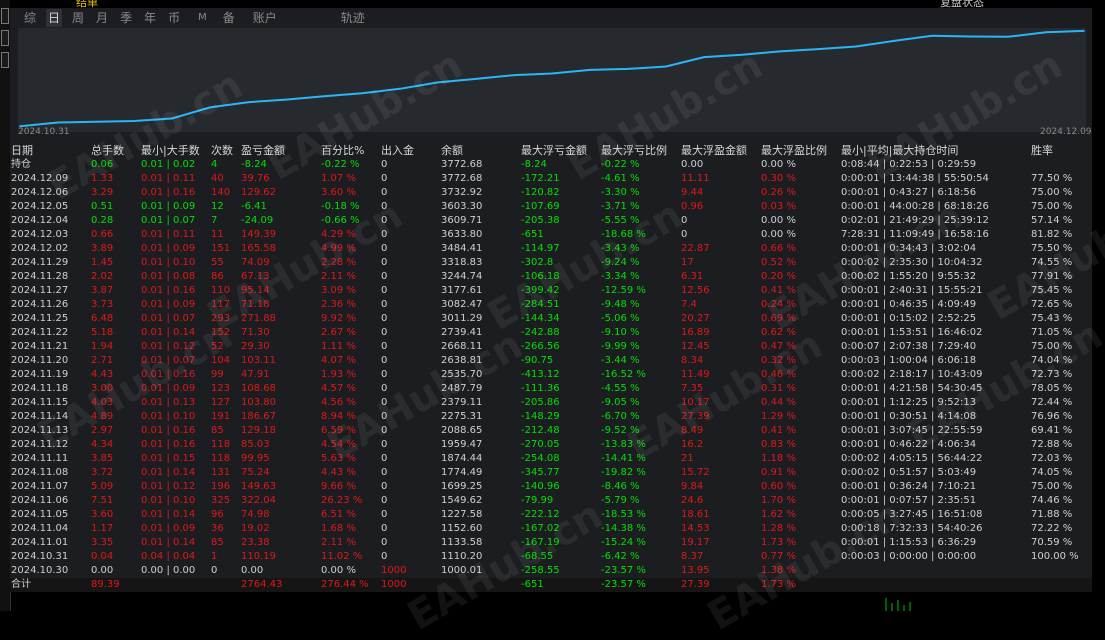  I want to click on cell-col-5: 8.94 %, so click(338, 416).